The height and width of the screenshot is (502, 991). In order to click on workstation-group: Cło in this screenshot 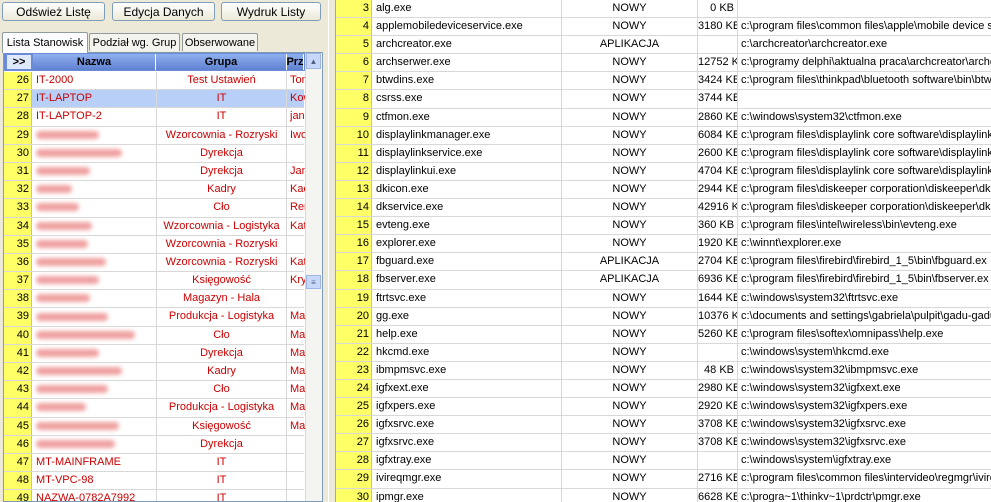, I will do `click(221, 390)`.